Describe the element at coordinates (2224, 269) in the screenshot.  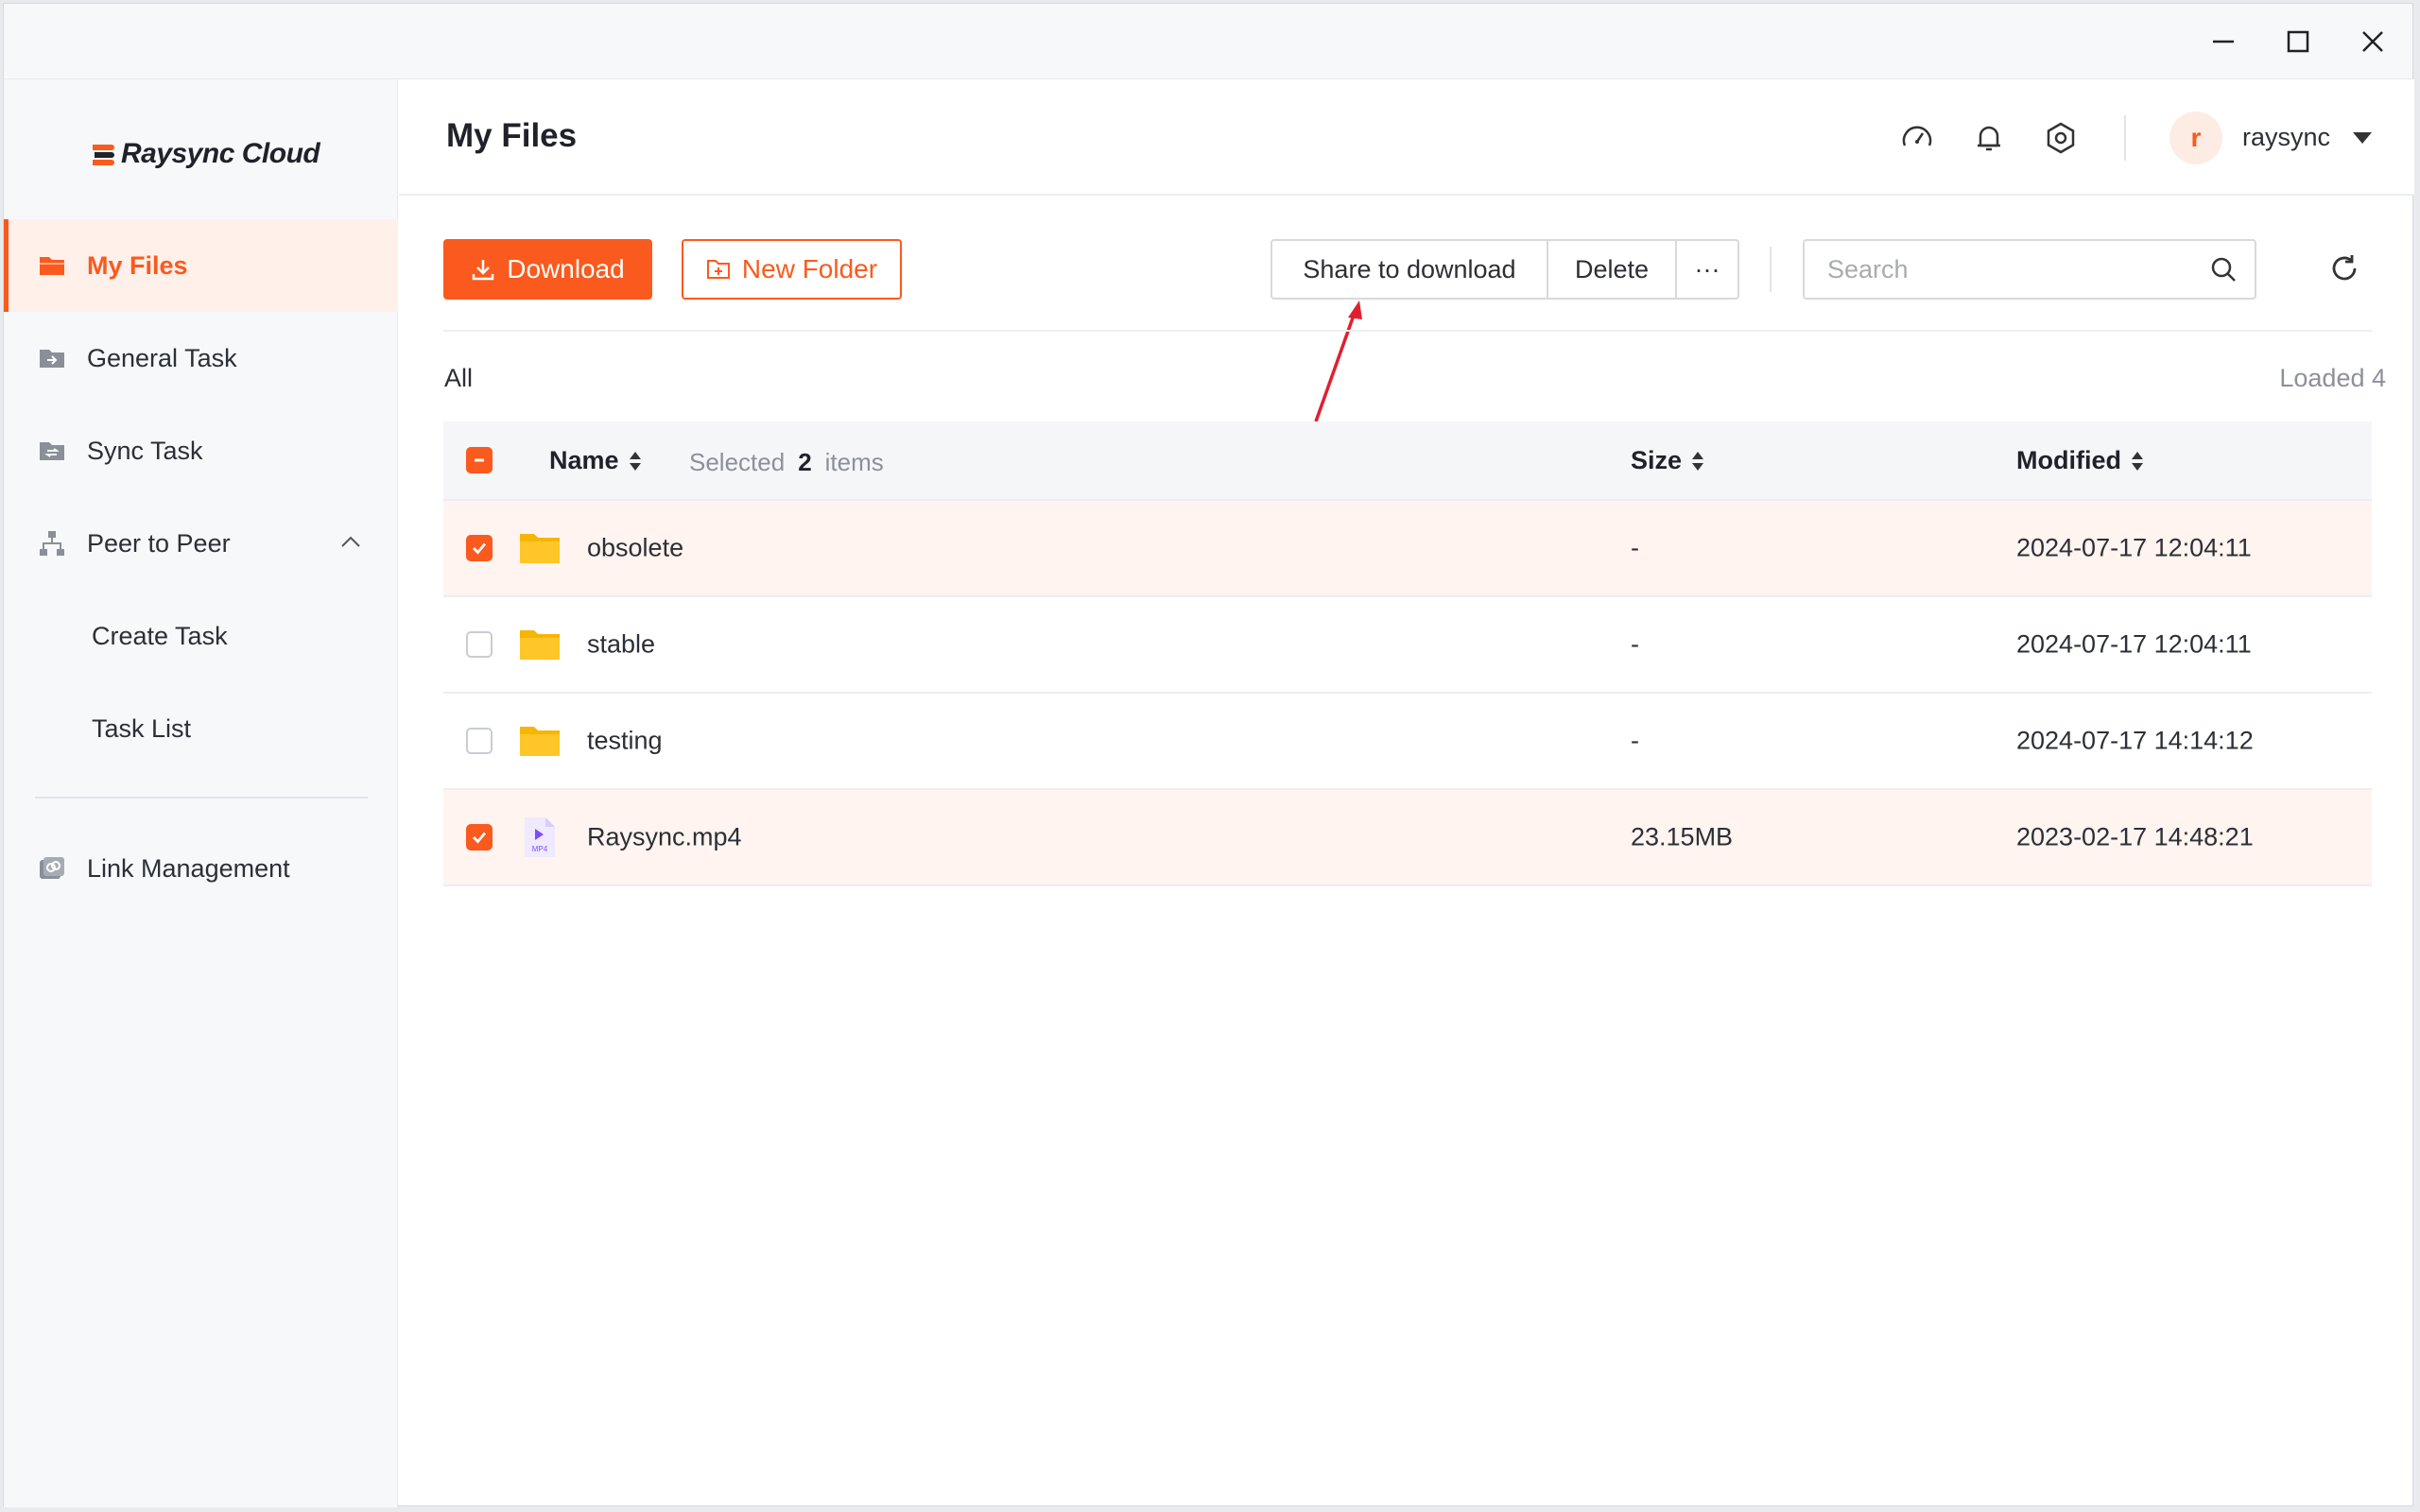
I see `search-icon` at that location.